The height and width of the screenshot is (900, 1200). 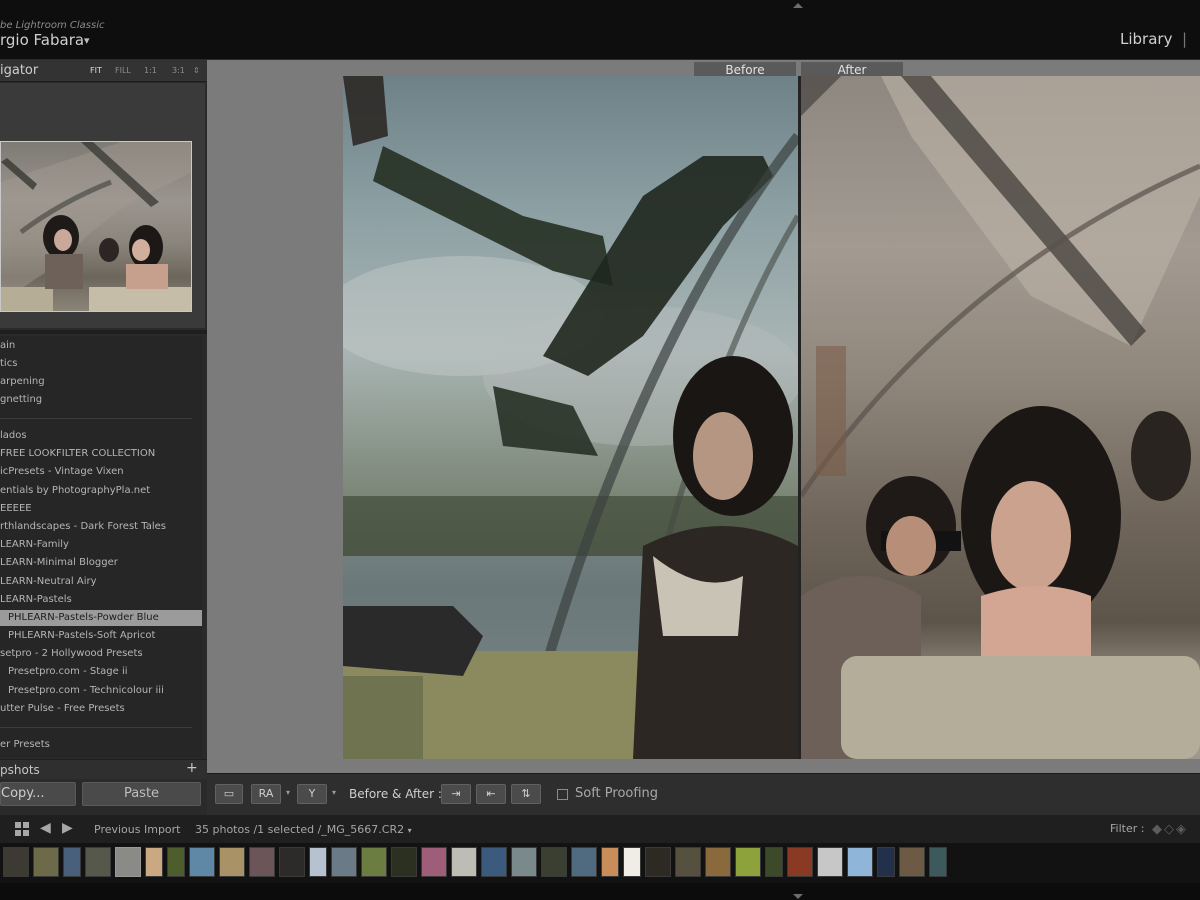 What do you see at coordinates (101, 364) in the screenshot?
I see `preset-item: tics` at bounding box center [101, 364].